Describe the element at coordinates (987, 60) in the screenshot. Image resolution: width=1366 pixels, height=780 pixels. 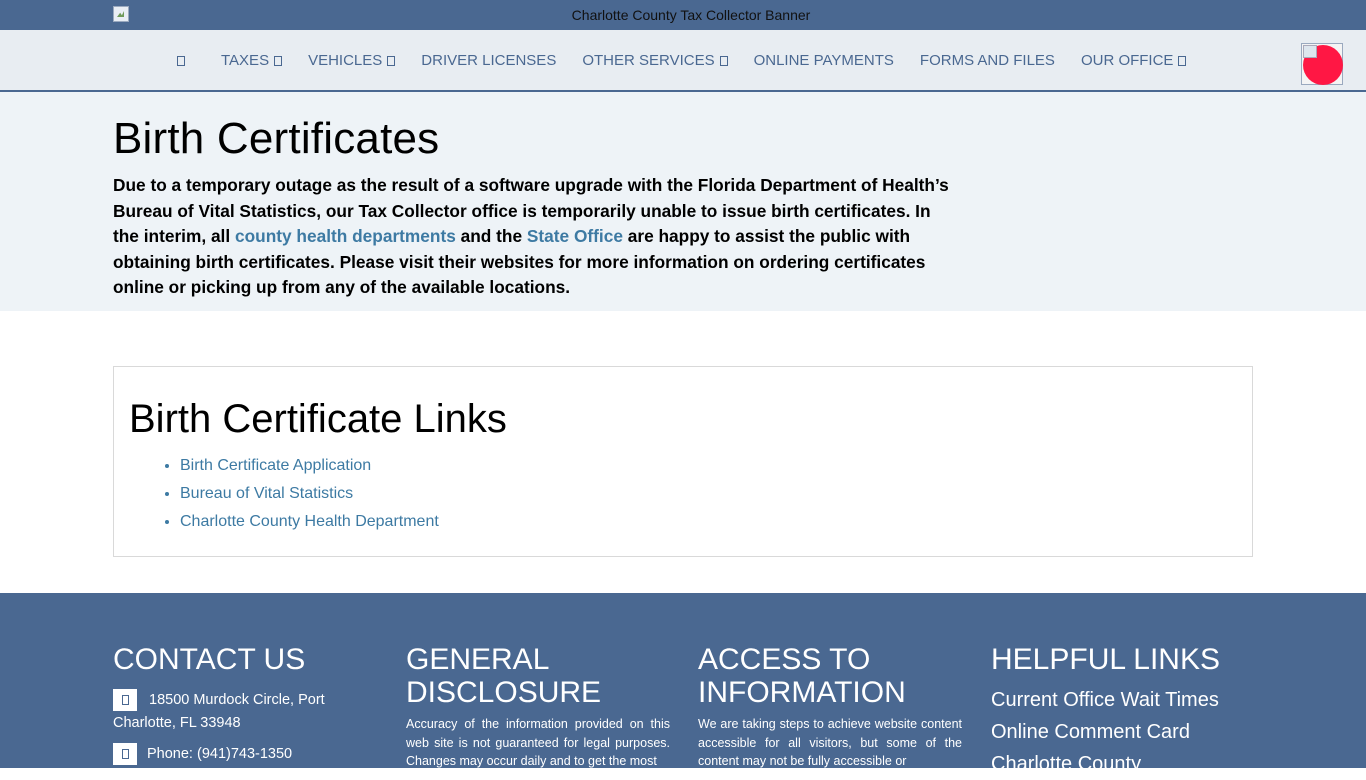
I see `nav-item-forms-and-files: FORMS AND FILES` at that location.